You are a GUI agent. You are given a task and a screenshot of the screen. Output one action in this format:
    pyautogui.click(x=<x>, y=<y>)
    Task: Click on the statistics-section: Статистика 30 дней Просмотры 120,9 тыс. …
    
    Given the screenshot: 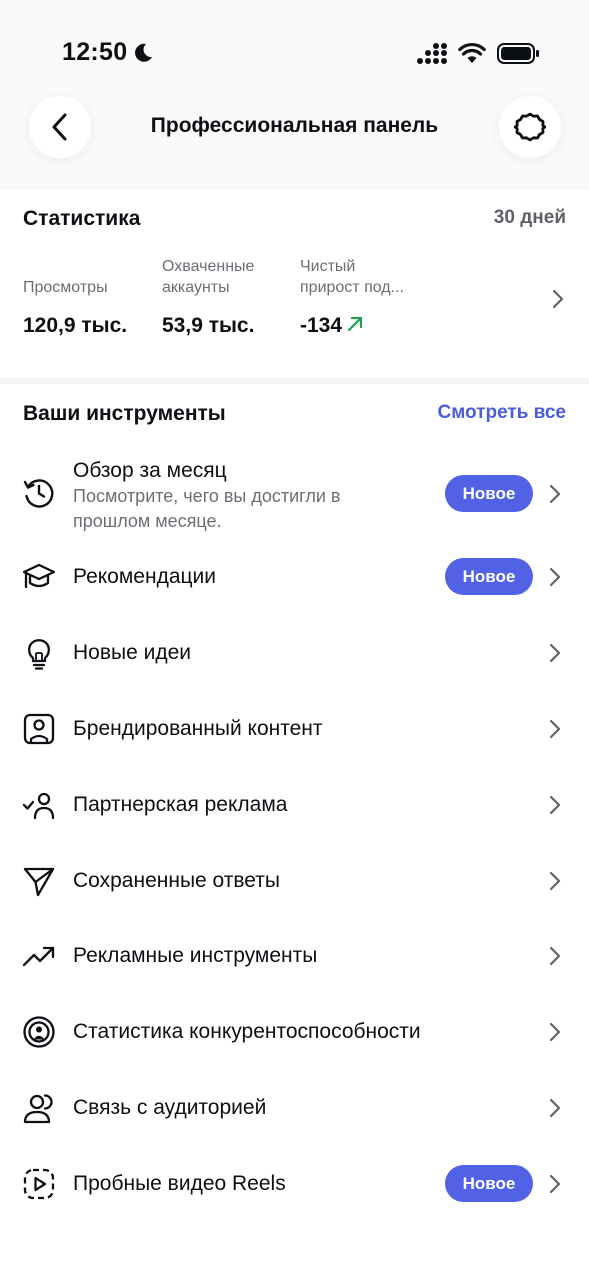 What is the action you would take?
    pyautogui.click(x=294, y=284)
    